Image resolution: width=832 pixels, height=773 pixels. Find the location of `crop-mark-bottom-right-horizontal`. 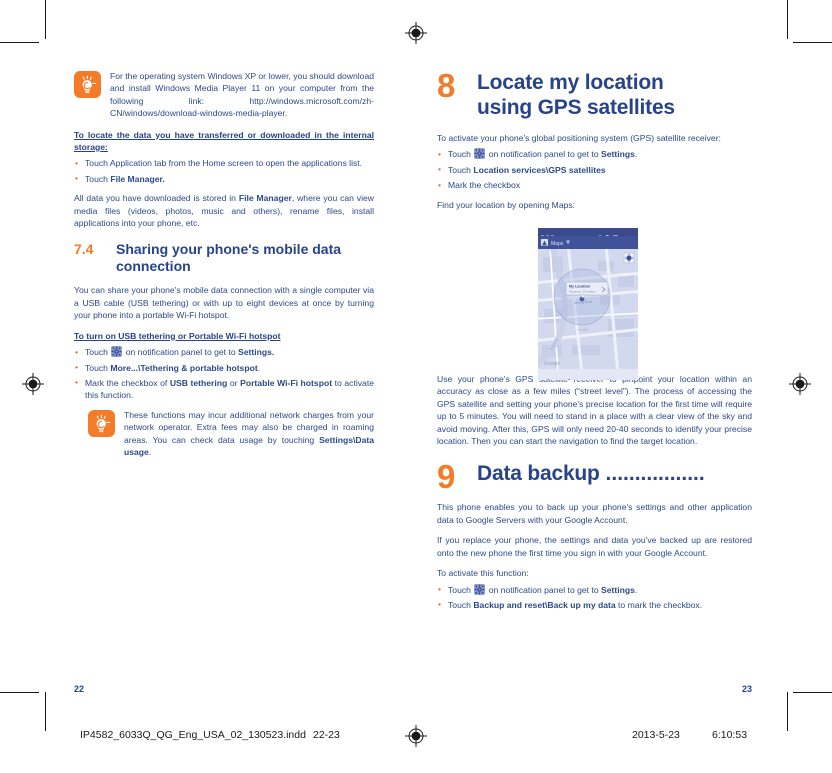

crop-mark-bottom-right-horizontal is located at coordinates (812, 692).